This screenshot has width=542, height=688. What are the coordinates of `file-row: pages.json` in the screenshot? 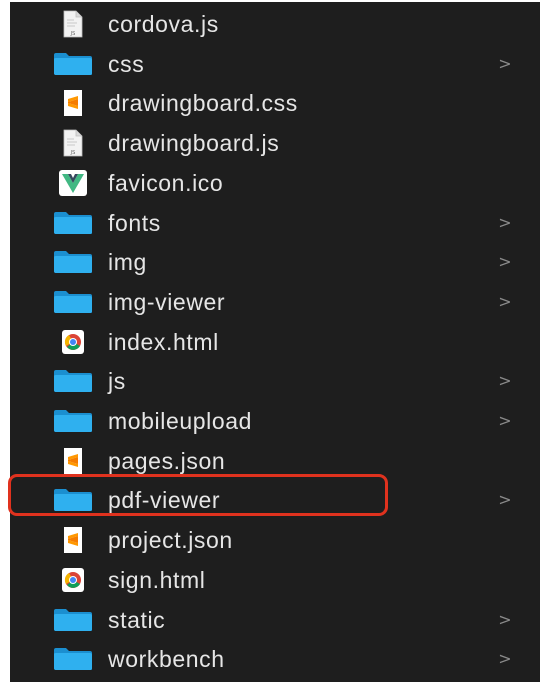 It's located at (275, 461).